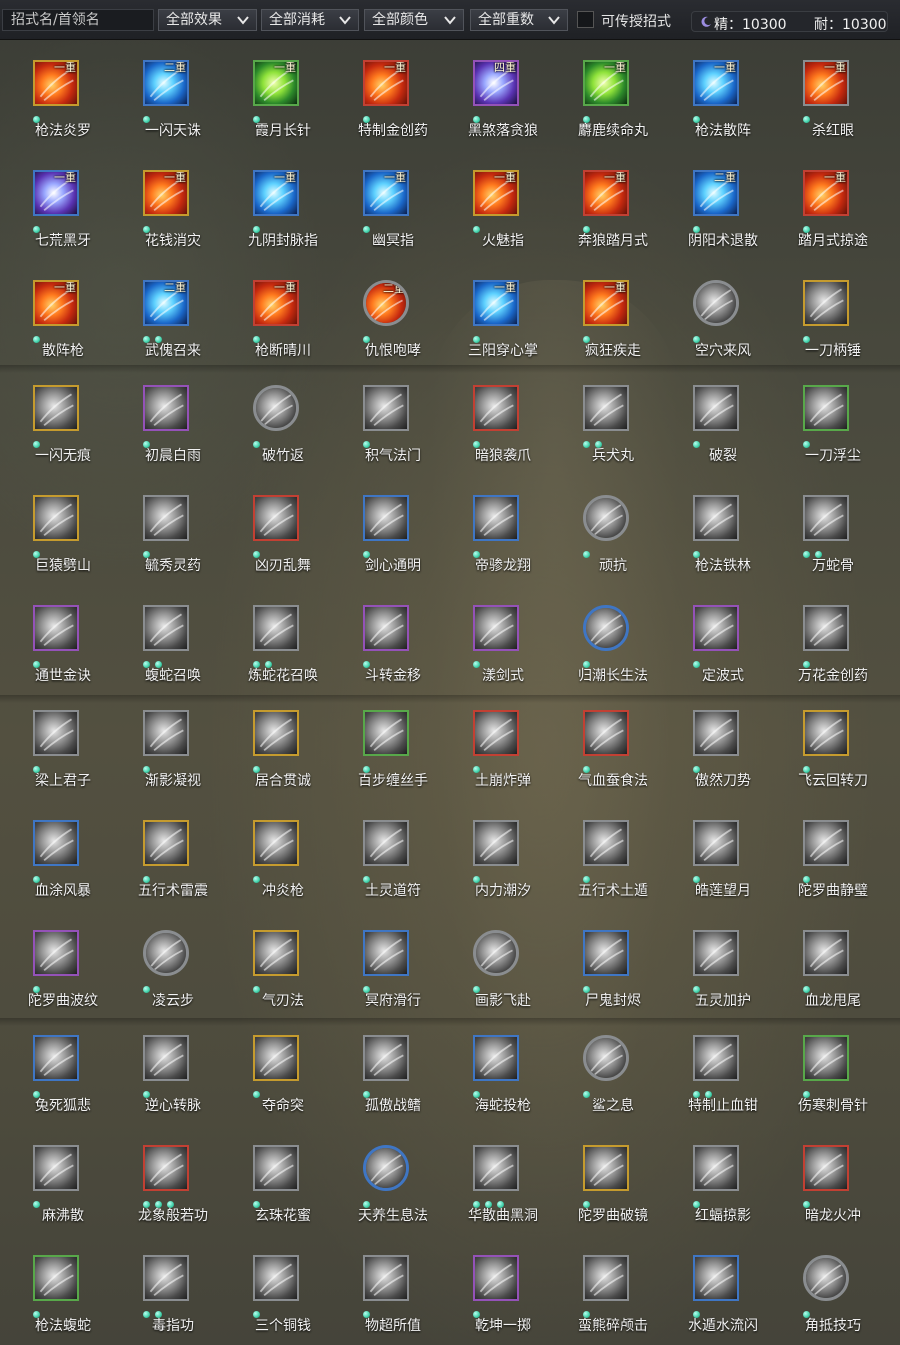 The image size is (900, 1345). I want to click on skill-card: 特制止血钳, so click(715, 1085).